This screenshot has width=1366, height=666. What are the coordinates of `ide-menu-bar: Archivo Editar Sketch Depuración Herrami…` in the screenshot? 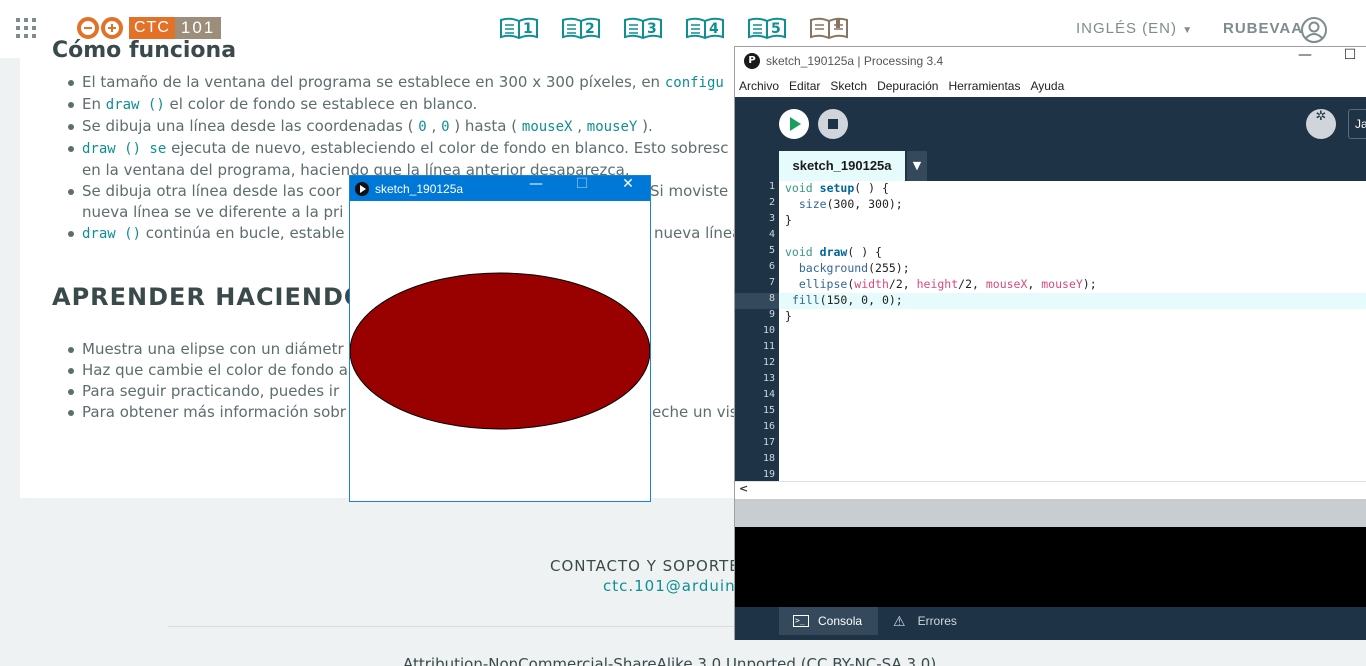 It's located at (1050, 86).